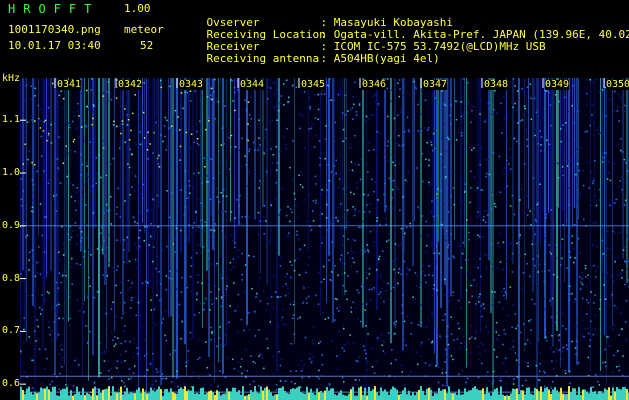 The height and width of the screenshot is (400, 629). I want to click on time-tick-label: 0347, so click(435, 84).